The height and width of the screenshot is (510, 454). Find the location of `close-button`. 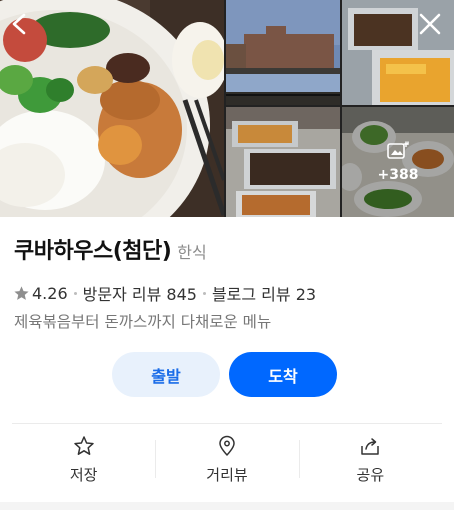

close-button is located at coordinates (430, 24).